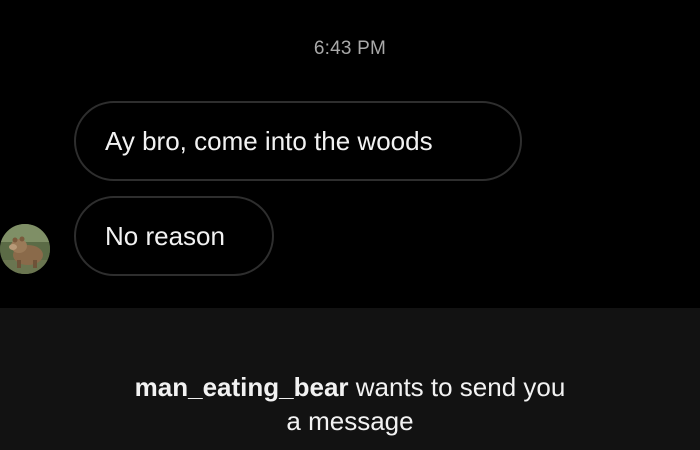 Image resolution: width=700 pixels, height=450 pixels. Describe the element at coordinates (269, 140) in the screenshot. I see `message-text: Ay bro, come into the woods` at that location.